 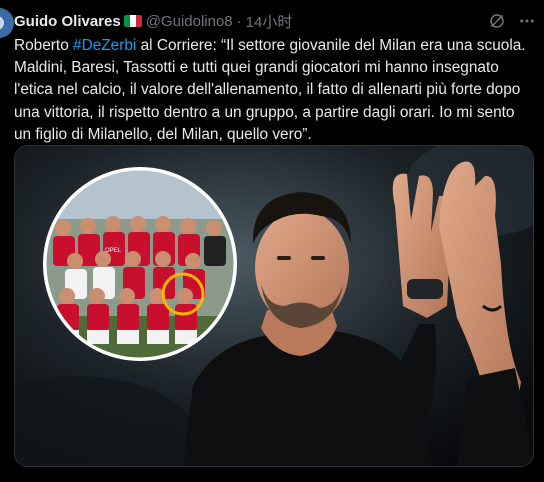 I want to click on tweet-time: 14小时, so click(x=269, y=21).